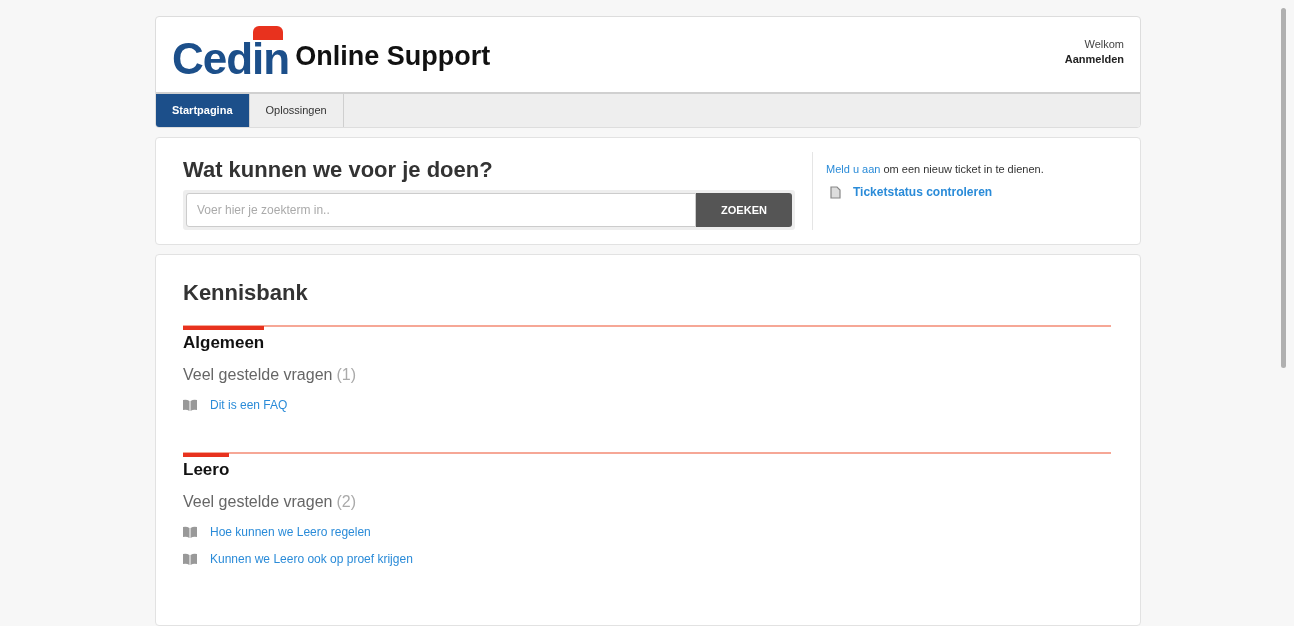 The height and width of the screenshot is (626, 1294). What do you see at coordinates (346, 375) in the screenshot?
I see `article-count: (1)` at bounding box center [346, 375].